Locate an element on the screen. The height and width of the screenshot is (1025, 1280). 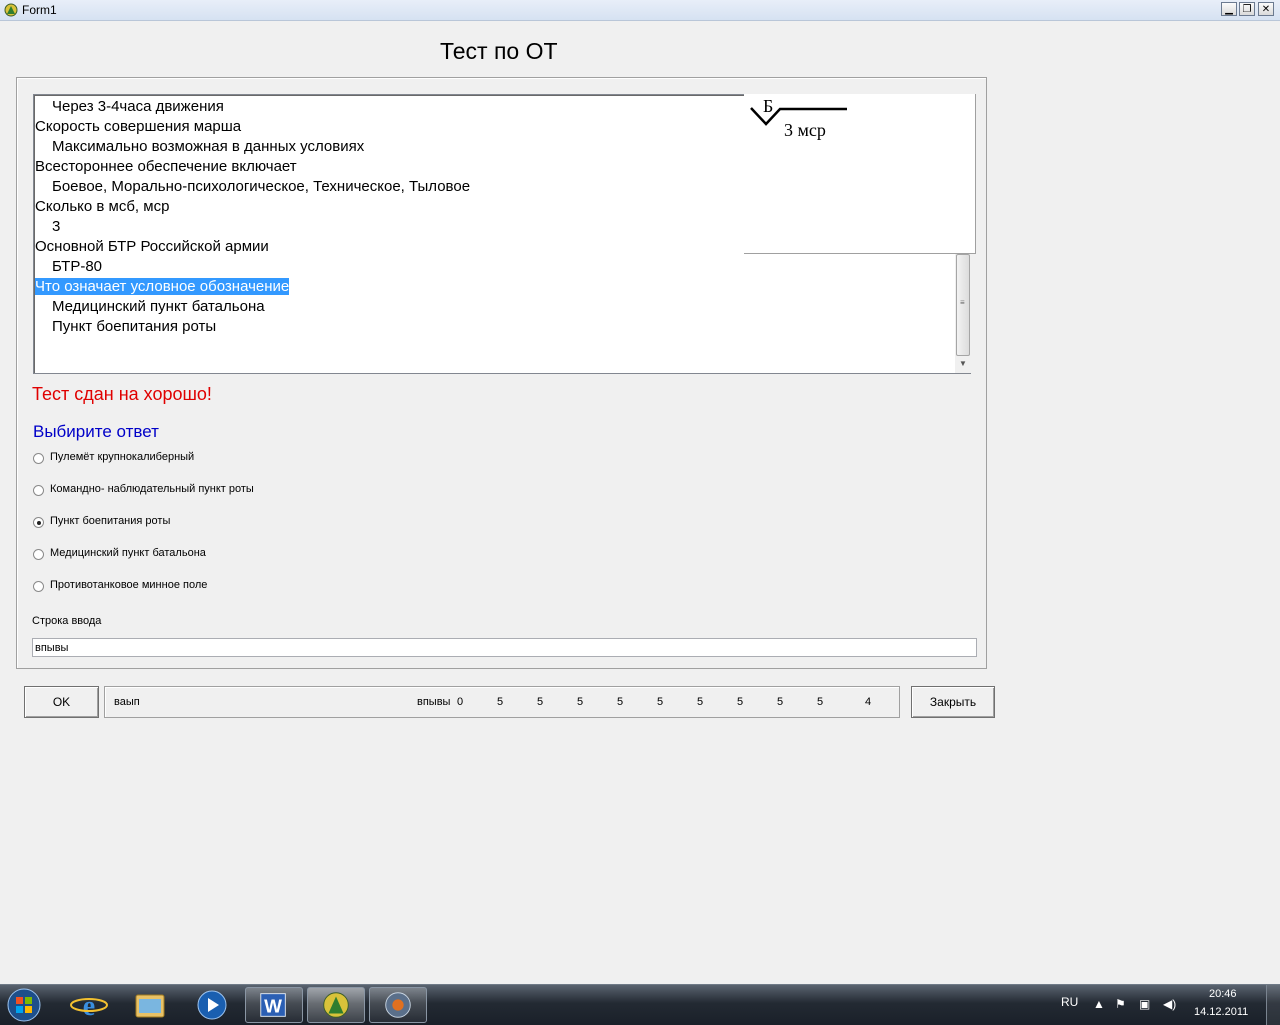
answer-option: Противотанковое минное поле is located at coordinates (233, 587).